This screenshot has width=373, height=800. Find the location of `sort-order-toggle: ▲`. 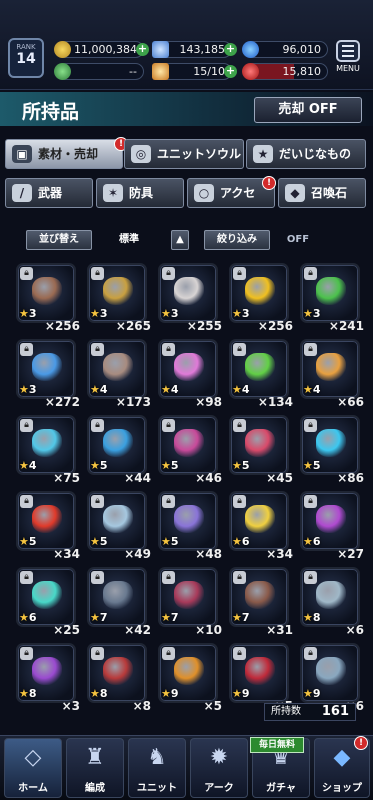

sort-order-toggle: ▲ is located at coordinates (180, 240).